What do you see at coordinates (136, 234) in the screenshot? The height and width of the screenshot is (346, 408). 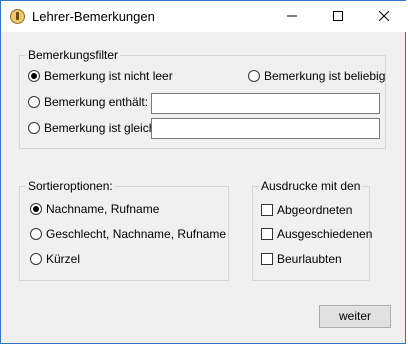 I see `sort-label-1: Geschlecht, Nachname, Rufname` at bounding box center [136, 234].